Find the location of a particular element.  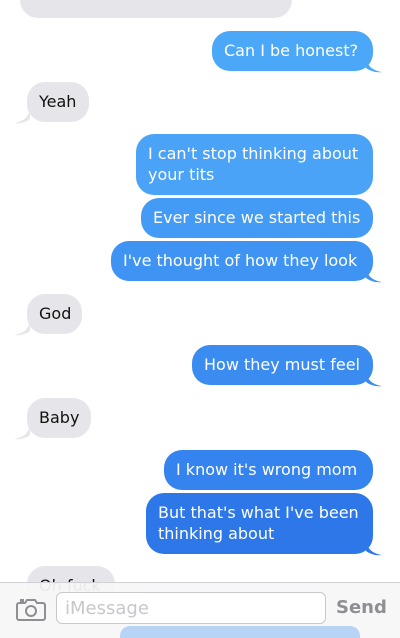

incoming-bubble: Baby is located at coordinates (59, 418).